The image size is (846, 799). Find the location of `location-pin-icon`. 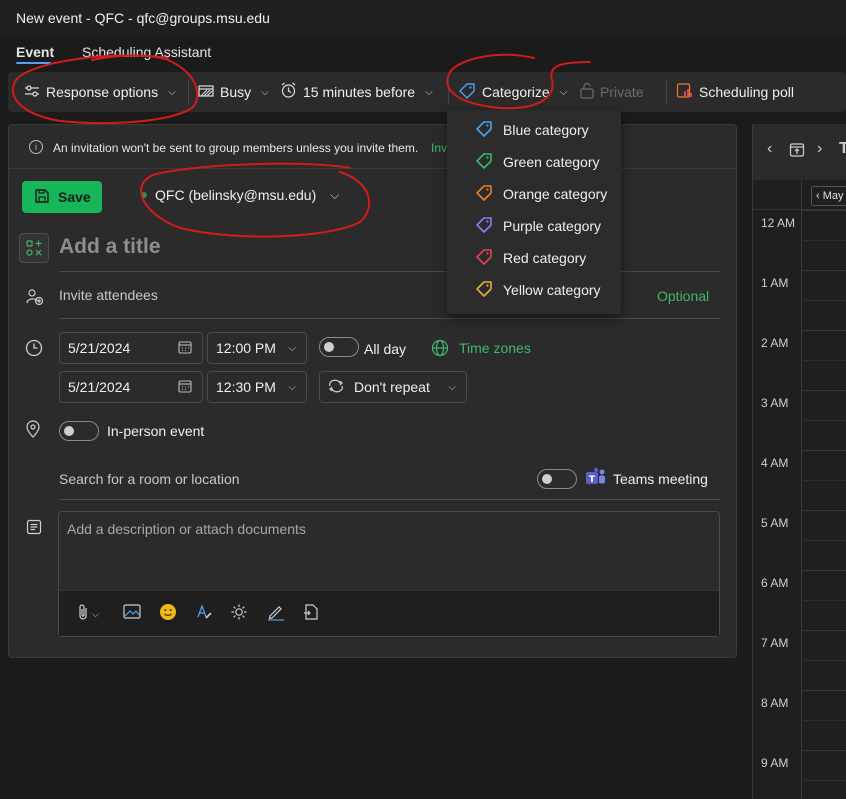

location-pin-icon is located at coordinates (33, 429).